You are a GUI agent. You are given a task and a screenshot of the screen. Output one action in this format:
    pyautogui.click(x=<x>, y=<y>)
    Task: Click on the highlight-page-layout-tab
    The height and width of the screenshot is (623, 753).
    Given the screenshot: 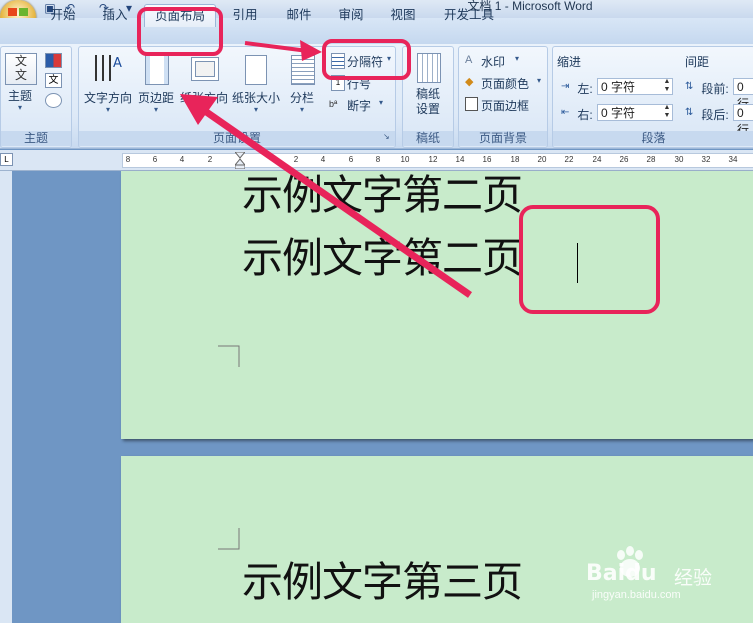 What is the action you would take?
    pyautogui.click(x=180, y=31)
    